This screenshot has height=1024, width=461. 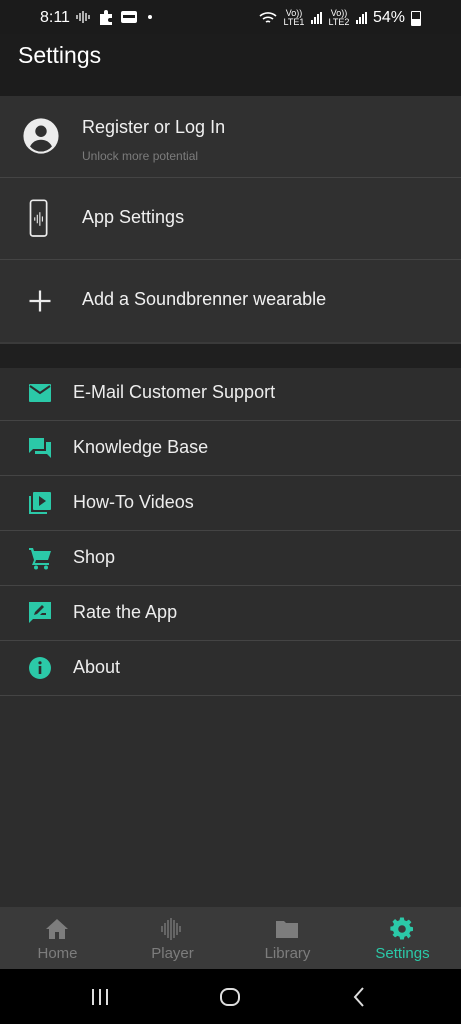 I want to click on signal-icon, so click(x=316, y=18).